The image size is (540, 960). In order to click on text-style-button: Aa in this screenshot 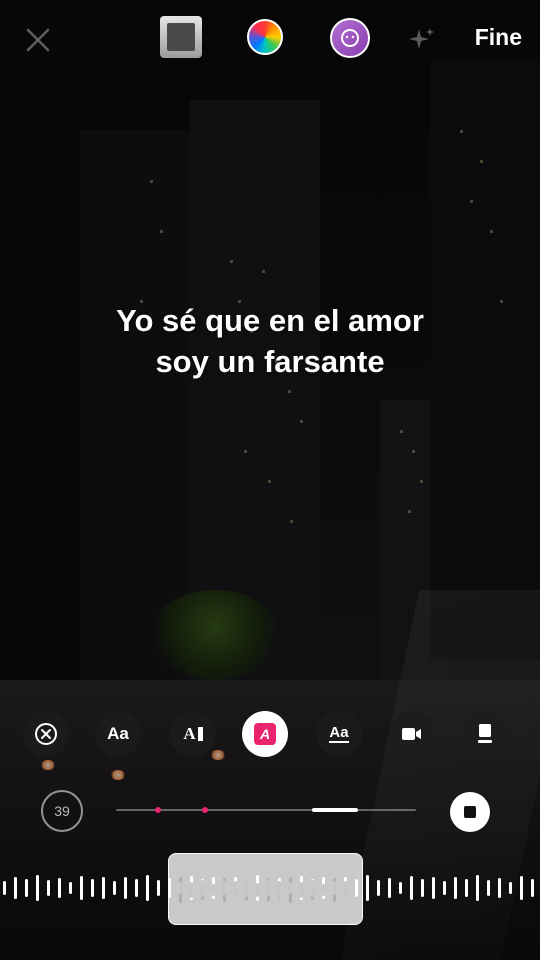, I will do `click(118, 734)`.